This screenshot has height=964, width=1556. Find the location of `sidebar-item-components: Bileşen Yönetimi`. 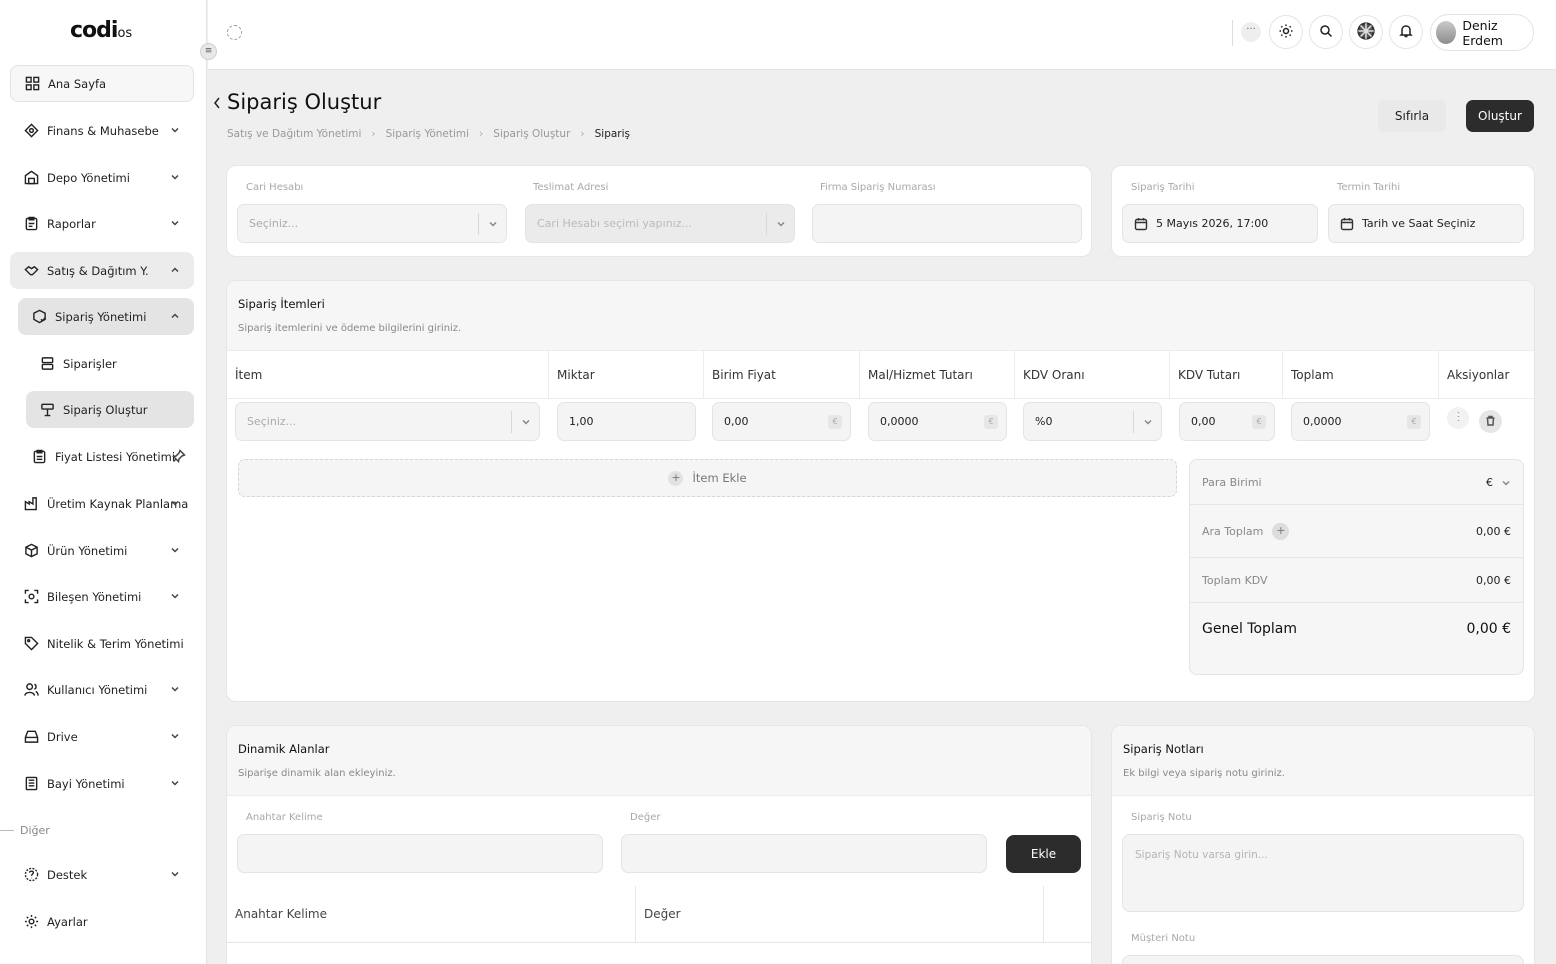

sidebar-item-components: Bileşen Yönetimi is located at coordinates (102, 596).